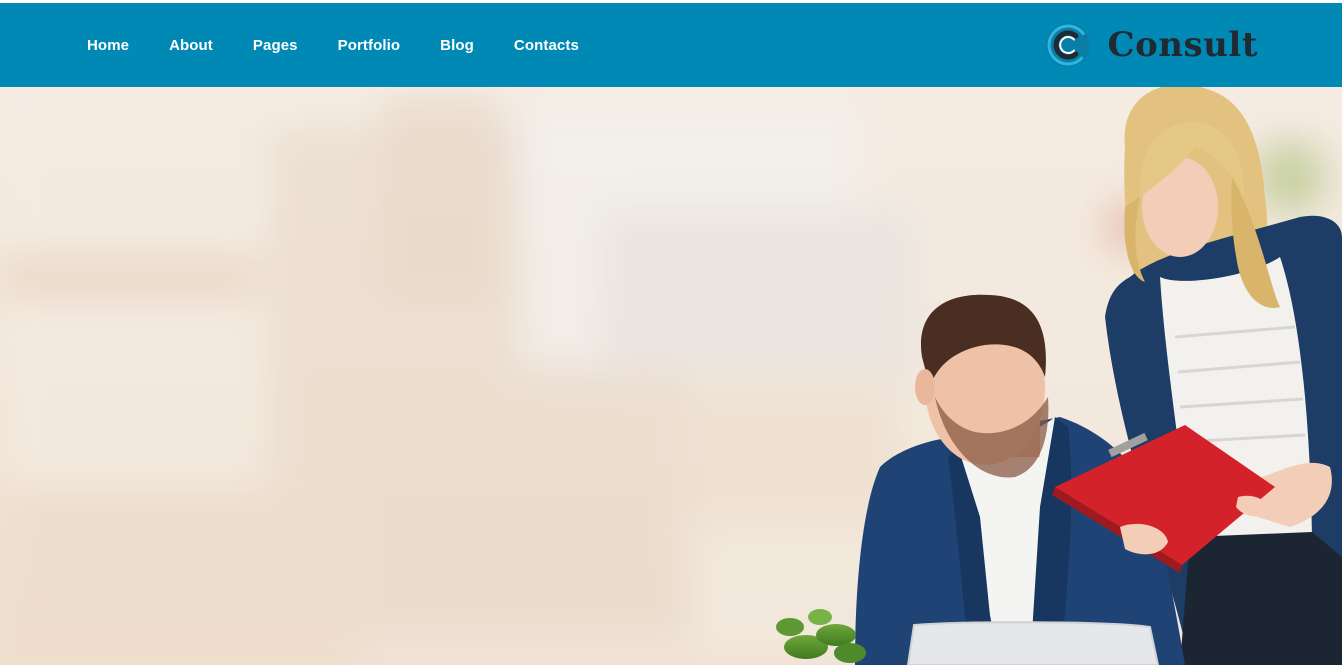 The width and height of the screenshot is (1342, 665). Describe the element at coordinates (1033, 643) in the screenshot. I see `laptop` at that location.